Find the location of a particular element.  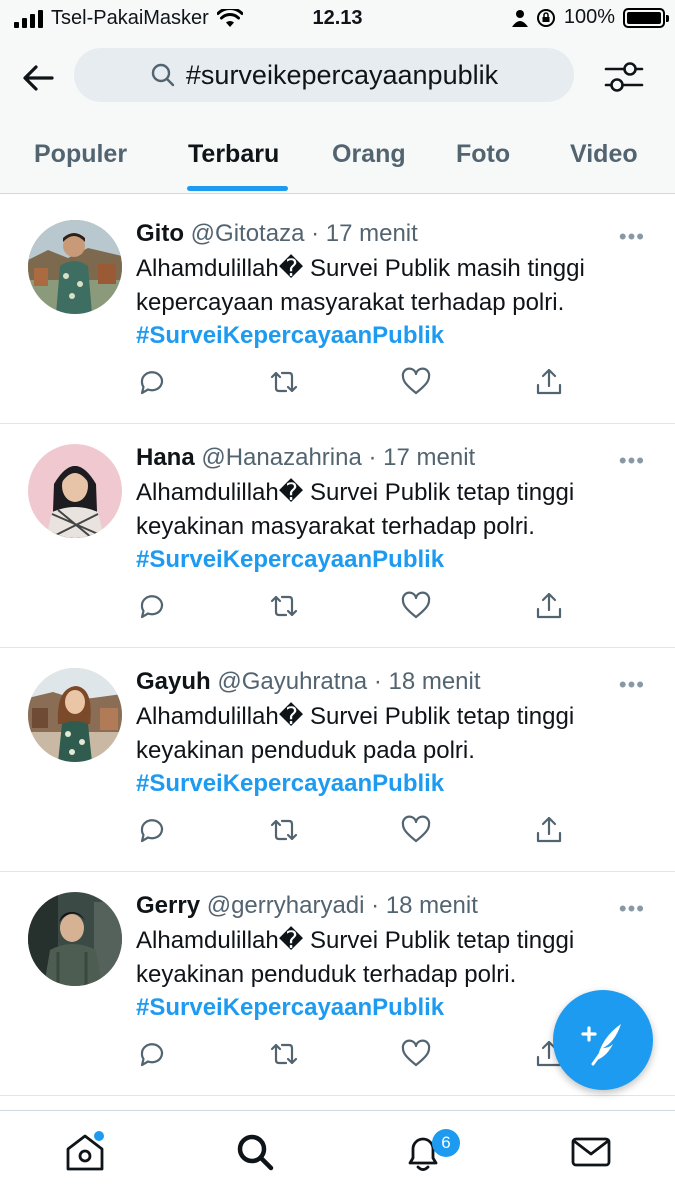

tab-video: Video is located at coordinates (604, 154).